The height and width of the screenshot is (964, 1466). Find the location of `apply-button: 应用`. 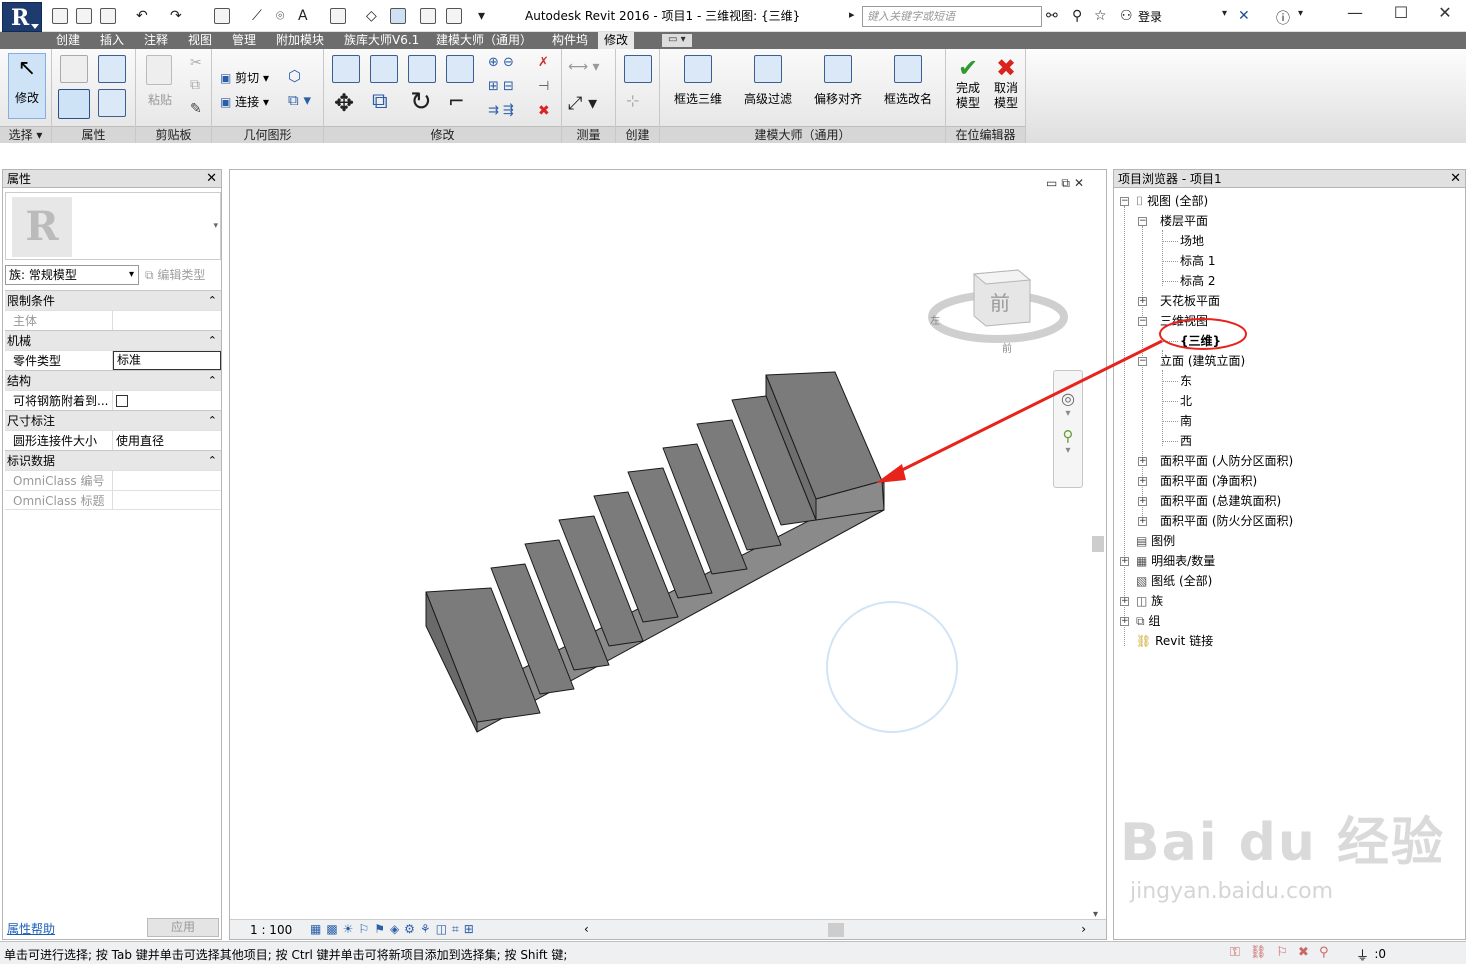

apply-button: 应用 is located at coordinates (183, 927).